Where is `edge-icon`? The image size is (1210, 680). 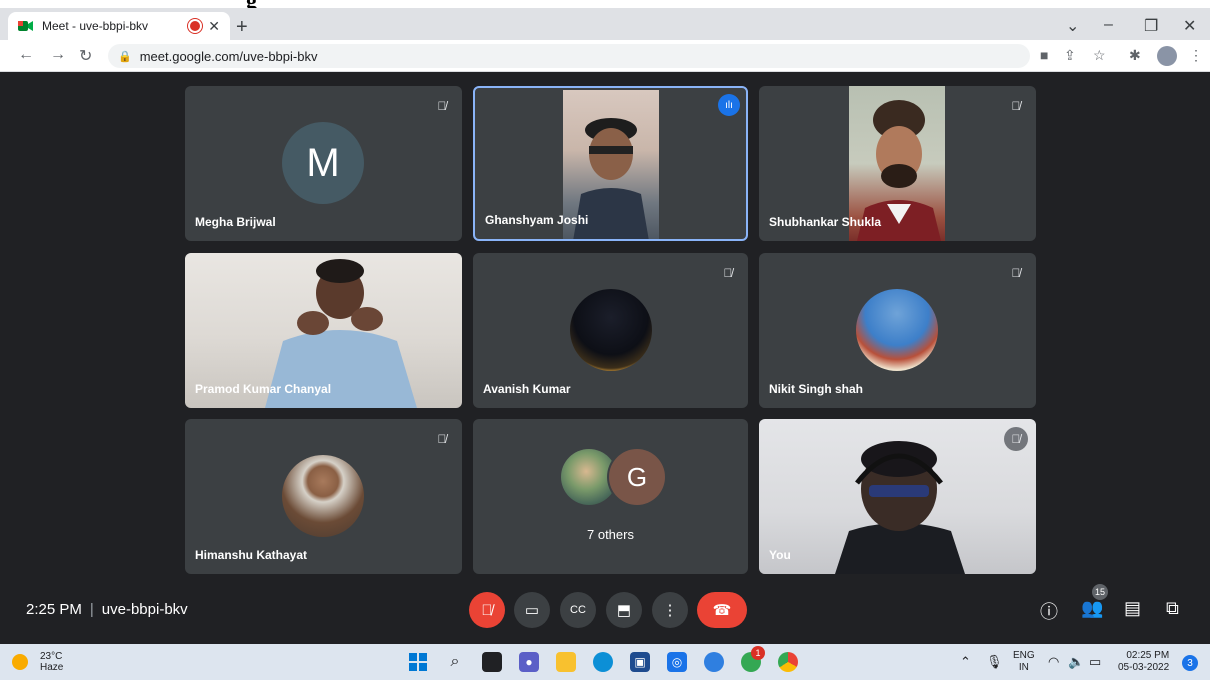 edge-icon is located at coordinates (603, 662).